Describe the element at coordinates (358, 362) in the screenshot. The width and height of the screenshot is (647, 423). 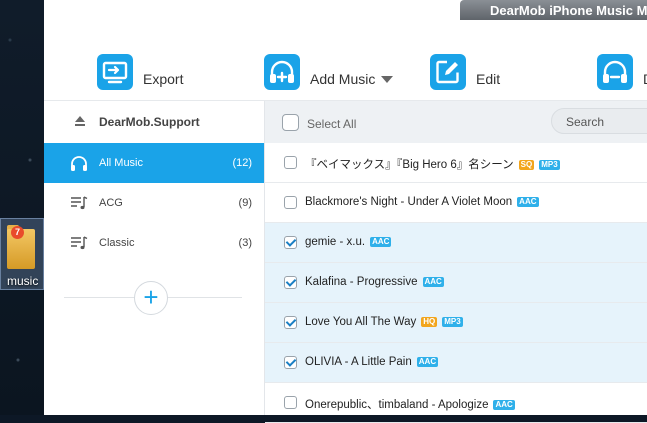
I see `track-title: OLIVIA - A Little Pain` at that location.